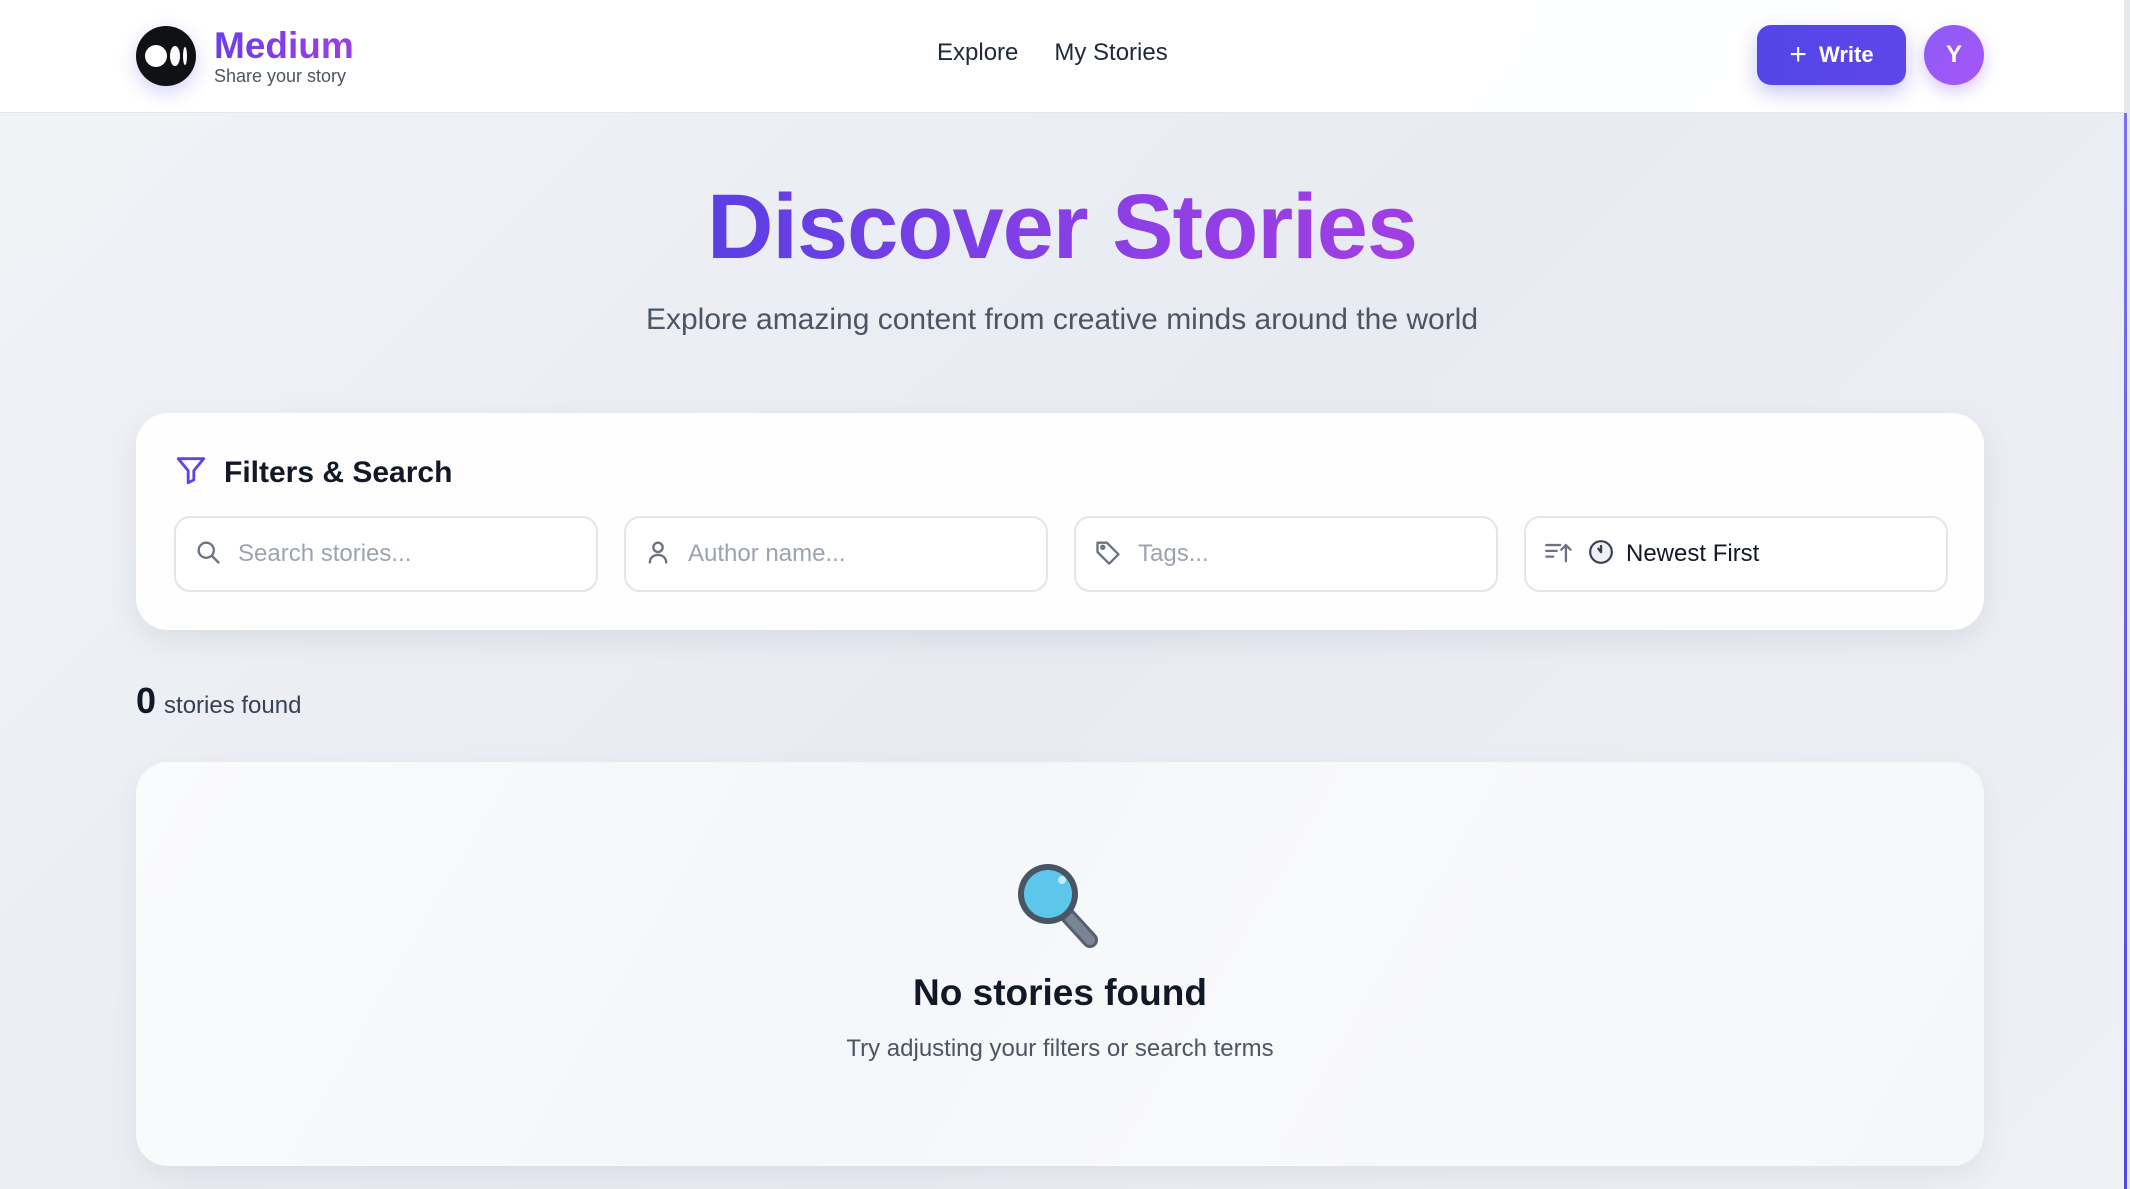  I want to click on tags-input, so click(1298, 554).